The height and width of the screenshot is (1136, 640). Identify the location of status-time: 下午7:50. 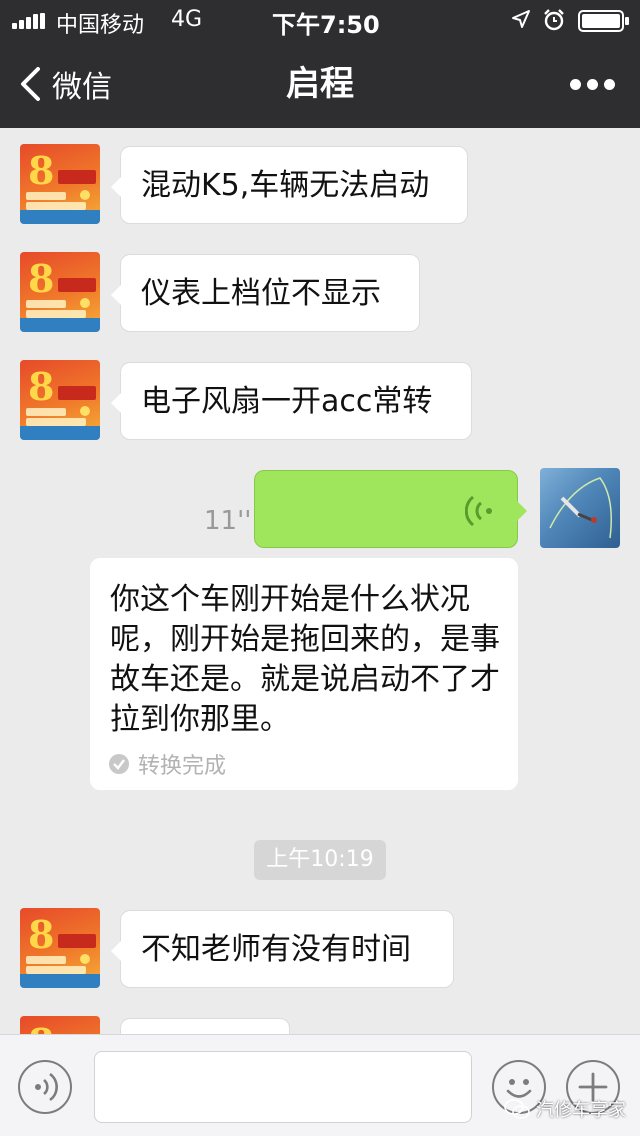
(326, 25).